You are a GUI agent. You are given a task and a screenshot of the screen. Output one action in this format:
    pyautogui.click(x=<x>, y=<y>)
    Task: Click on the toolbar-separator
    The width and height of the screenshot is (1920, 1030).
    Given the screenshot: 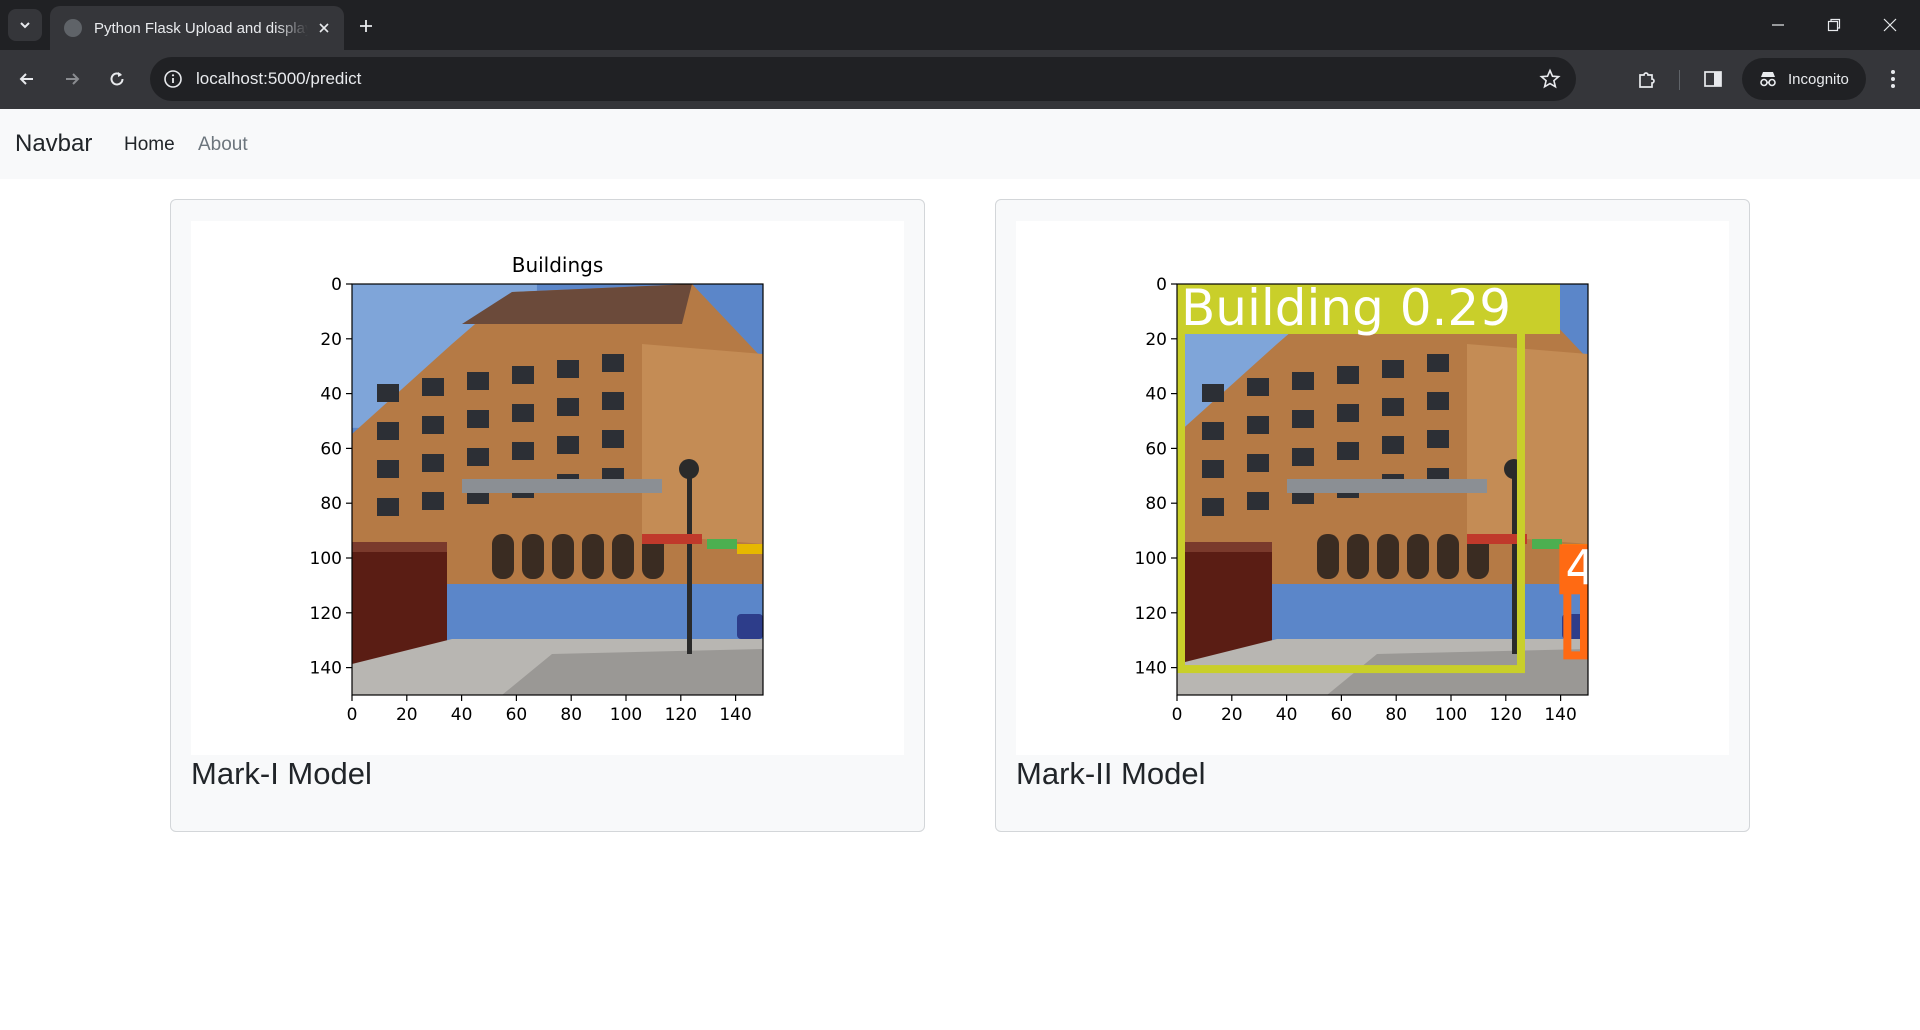 What is the action you would take?
    pyautogui.click(x=1679, y=80)
    